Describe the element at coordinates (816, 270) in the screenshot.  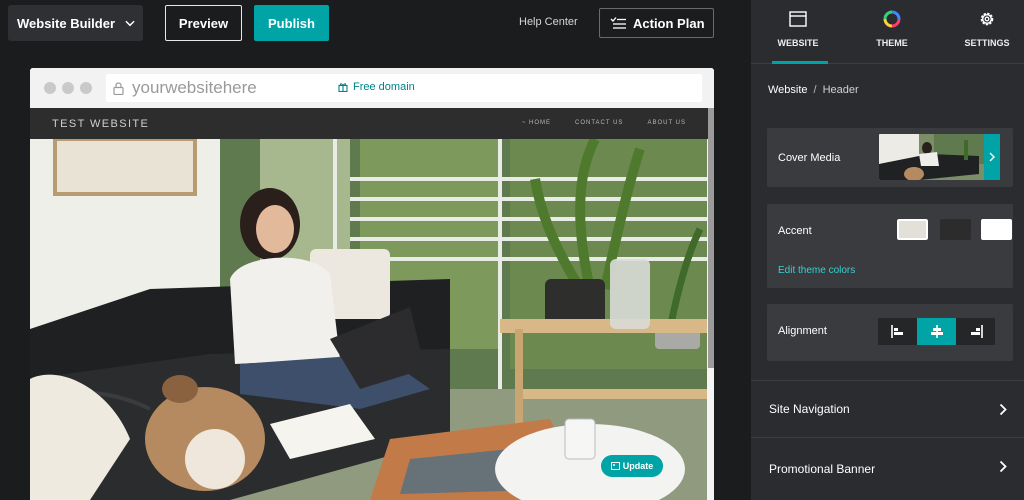
I see `edit-theme-colors-link: Edit theme colors` at that location.